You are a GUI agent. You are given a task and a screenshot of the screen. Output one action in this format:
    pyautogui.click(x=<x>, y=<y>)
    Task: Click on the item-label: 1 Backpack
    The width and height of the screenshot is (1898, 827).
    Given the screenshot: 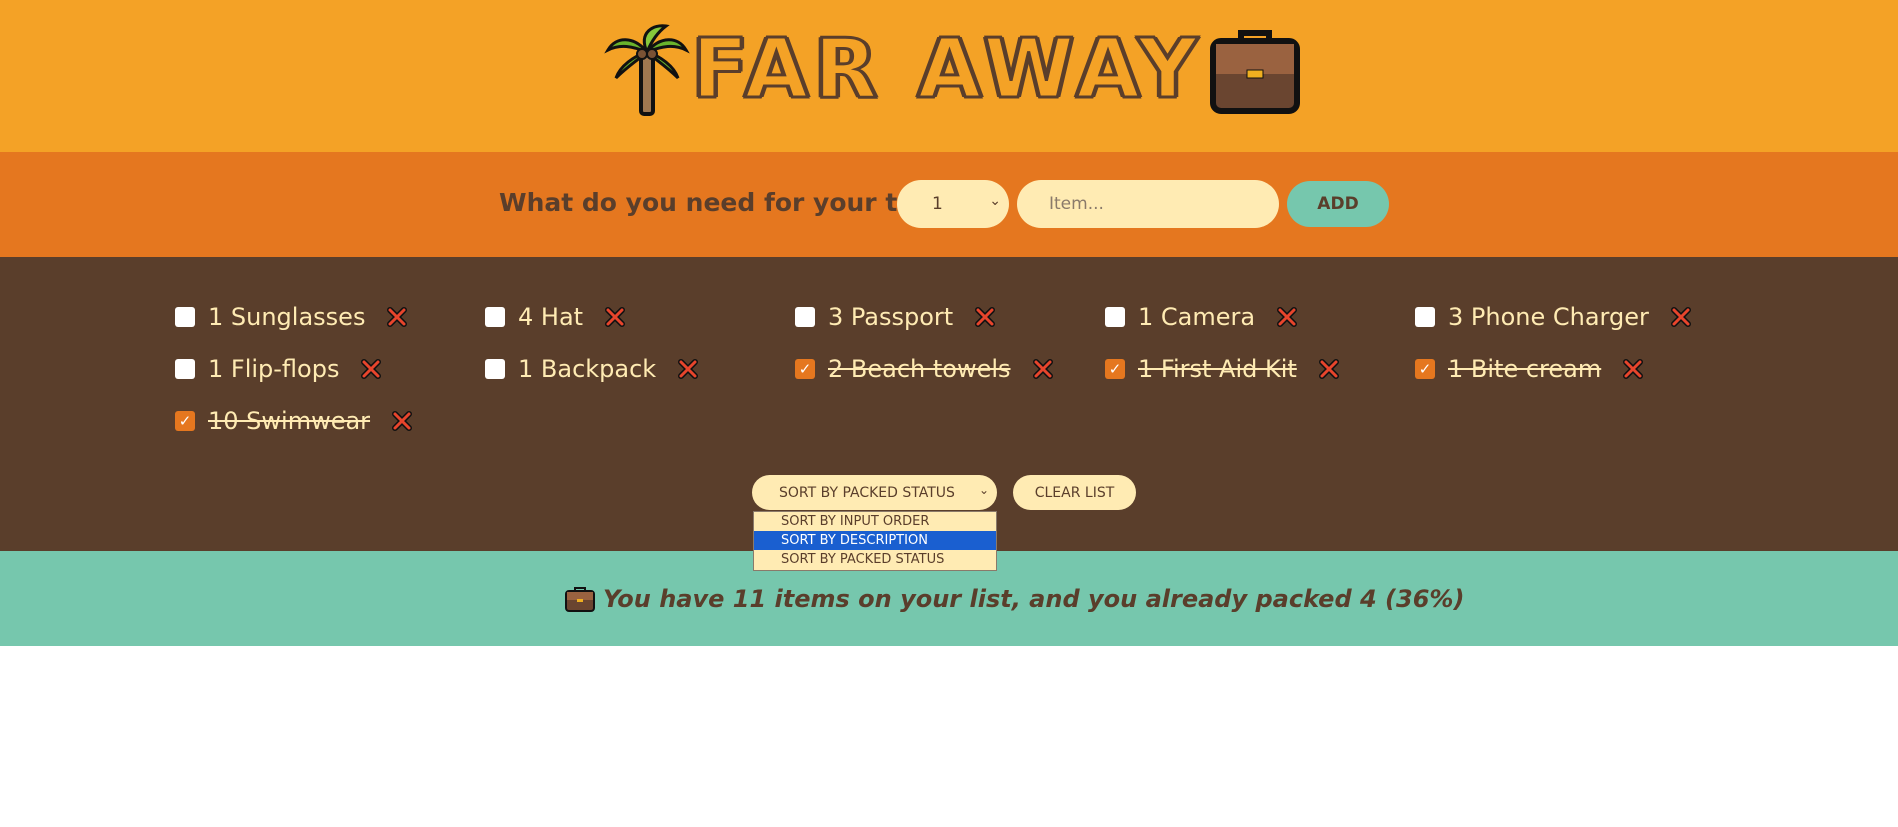 What is the action you would take?
    pyautogui.click(x=587, y=369)
    